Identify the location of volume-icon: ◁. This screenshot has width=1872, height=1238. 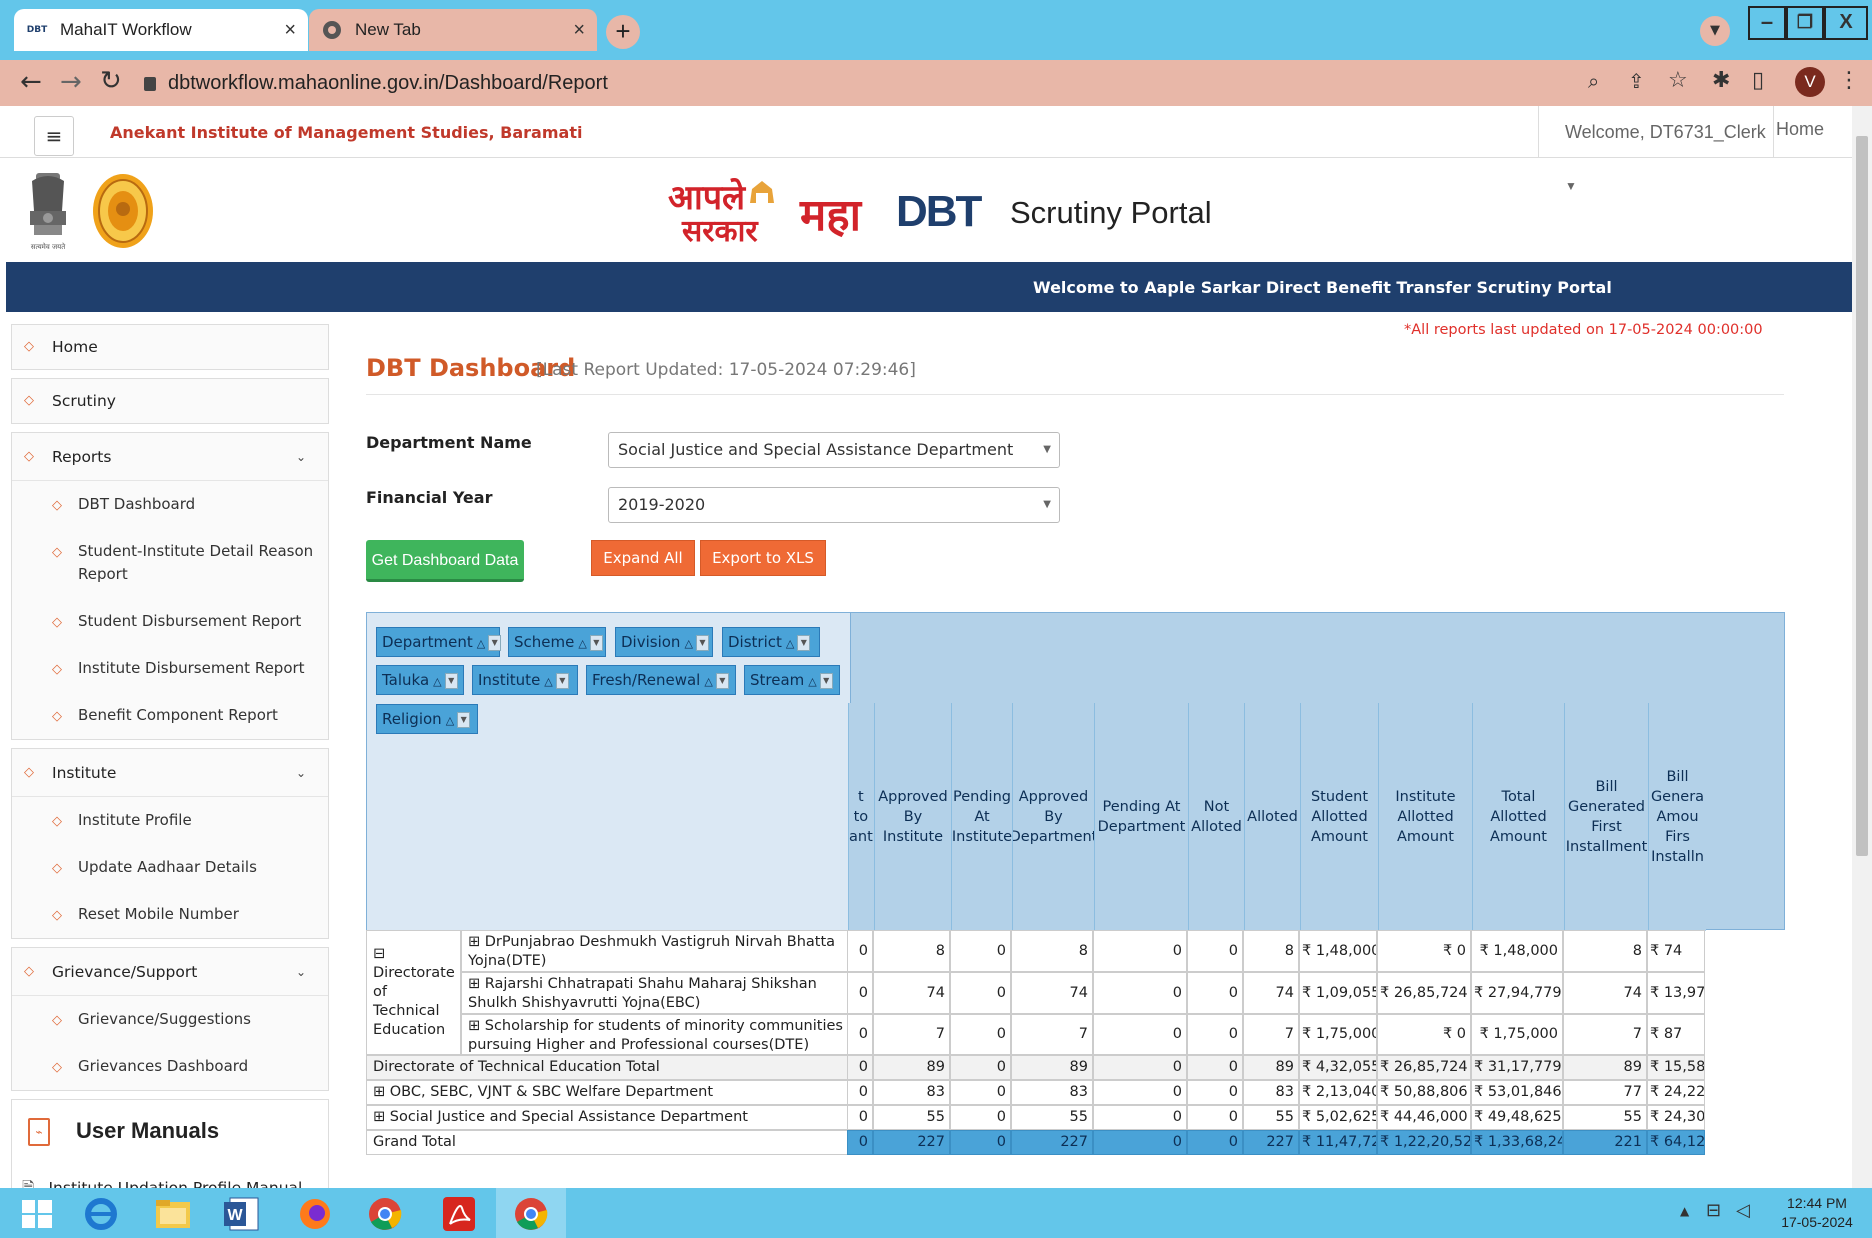
(1743, 1210).